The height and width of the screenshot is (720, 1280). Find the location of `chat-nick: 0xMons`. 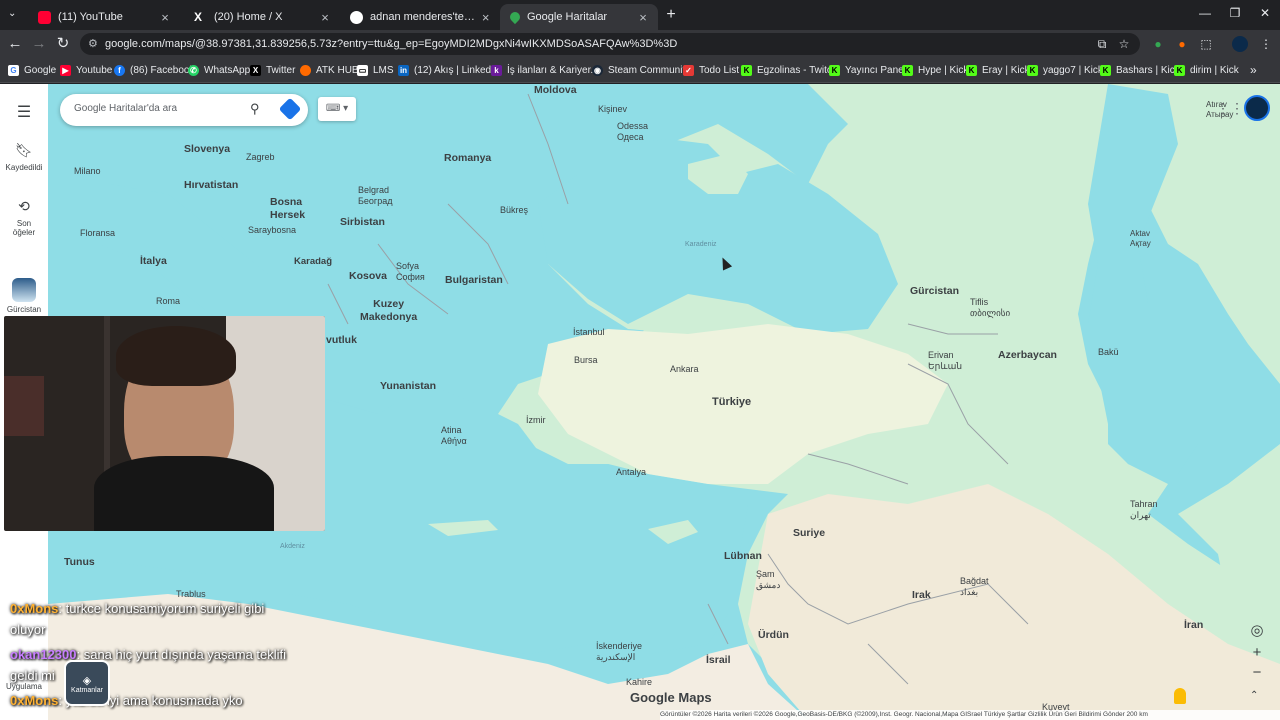

chat-nick: 0xMons is located at coordinates (34, 608).